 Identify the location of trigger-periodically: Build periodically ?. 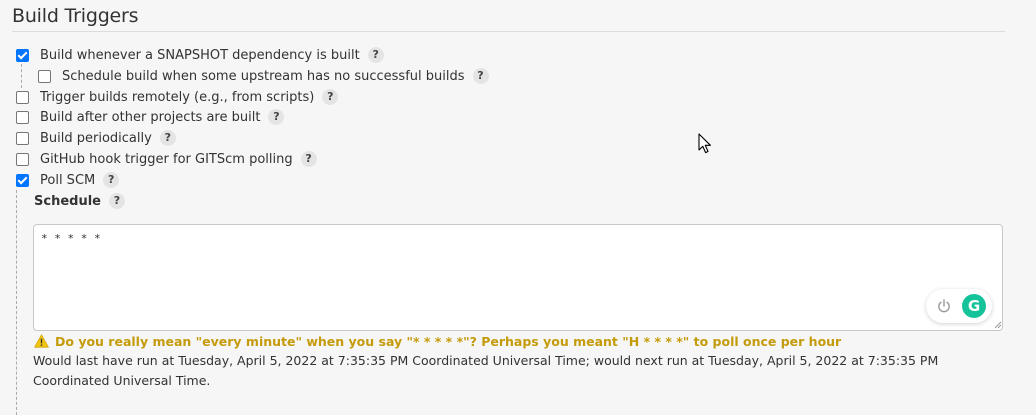
(96, 138).